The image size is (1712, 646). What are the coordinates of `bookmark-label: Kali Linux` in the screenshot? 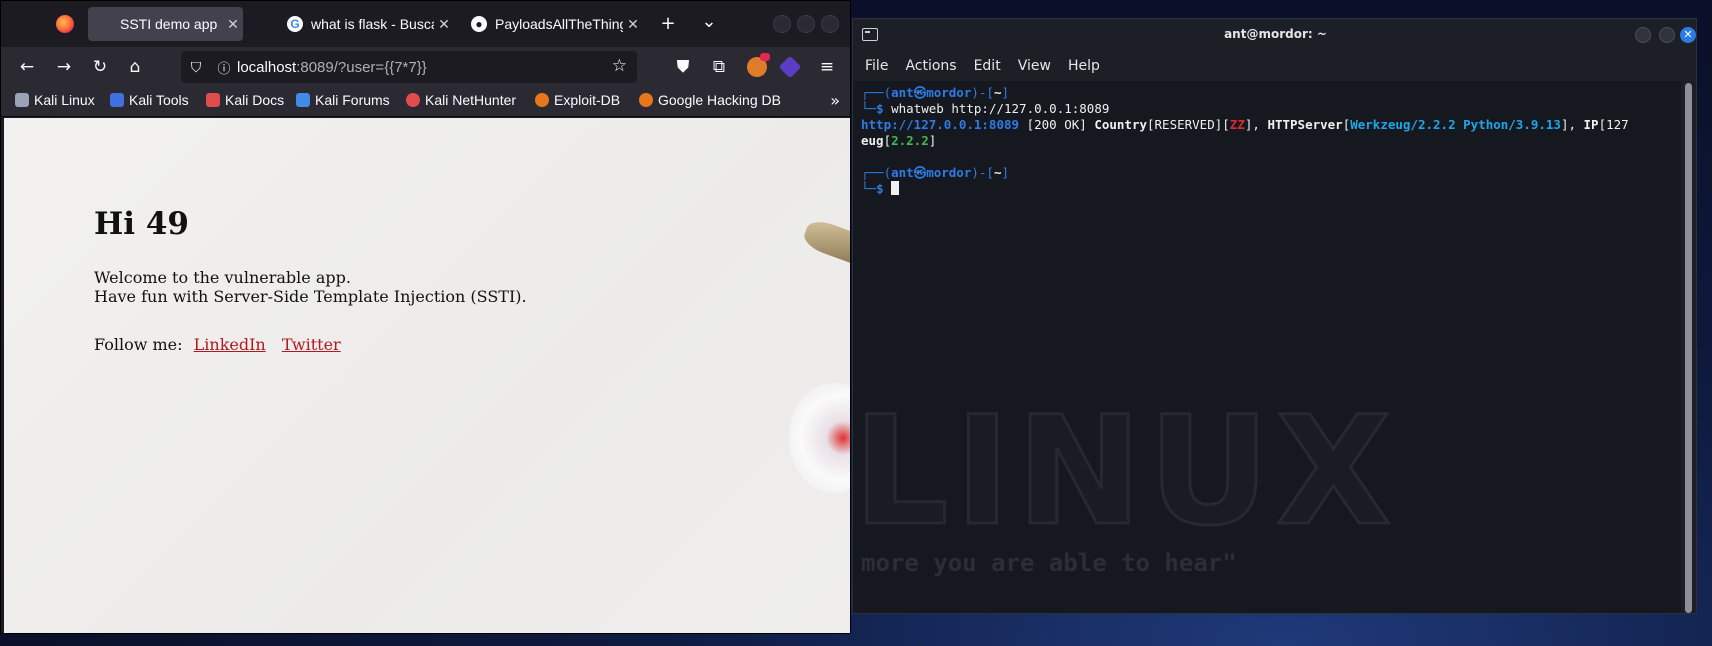 It's located at (64, 100).